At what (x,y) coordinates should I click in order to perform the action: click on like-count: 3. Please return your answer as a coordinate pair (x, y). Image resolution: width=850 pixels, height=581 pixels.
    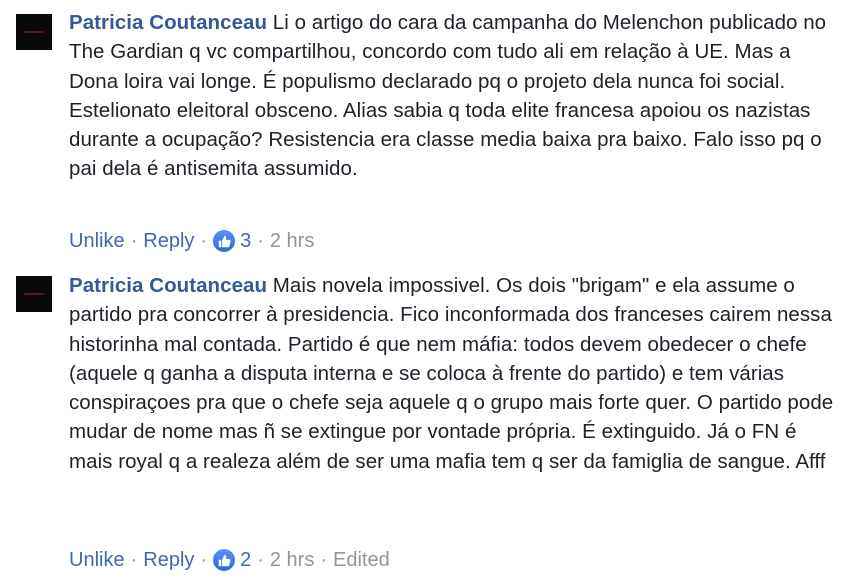
    Looking at the image, I should click on (245, 241).